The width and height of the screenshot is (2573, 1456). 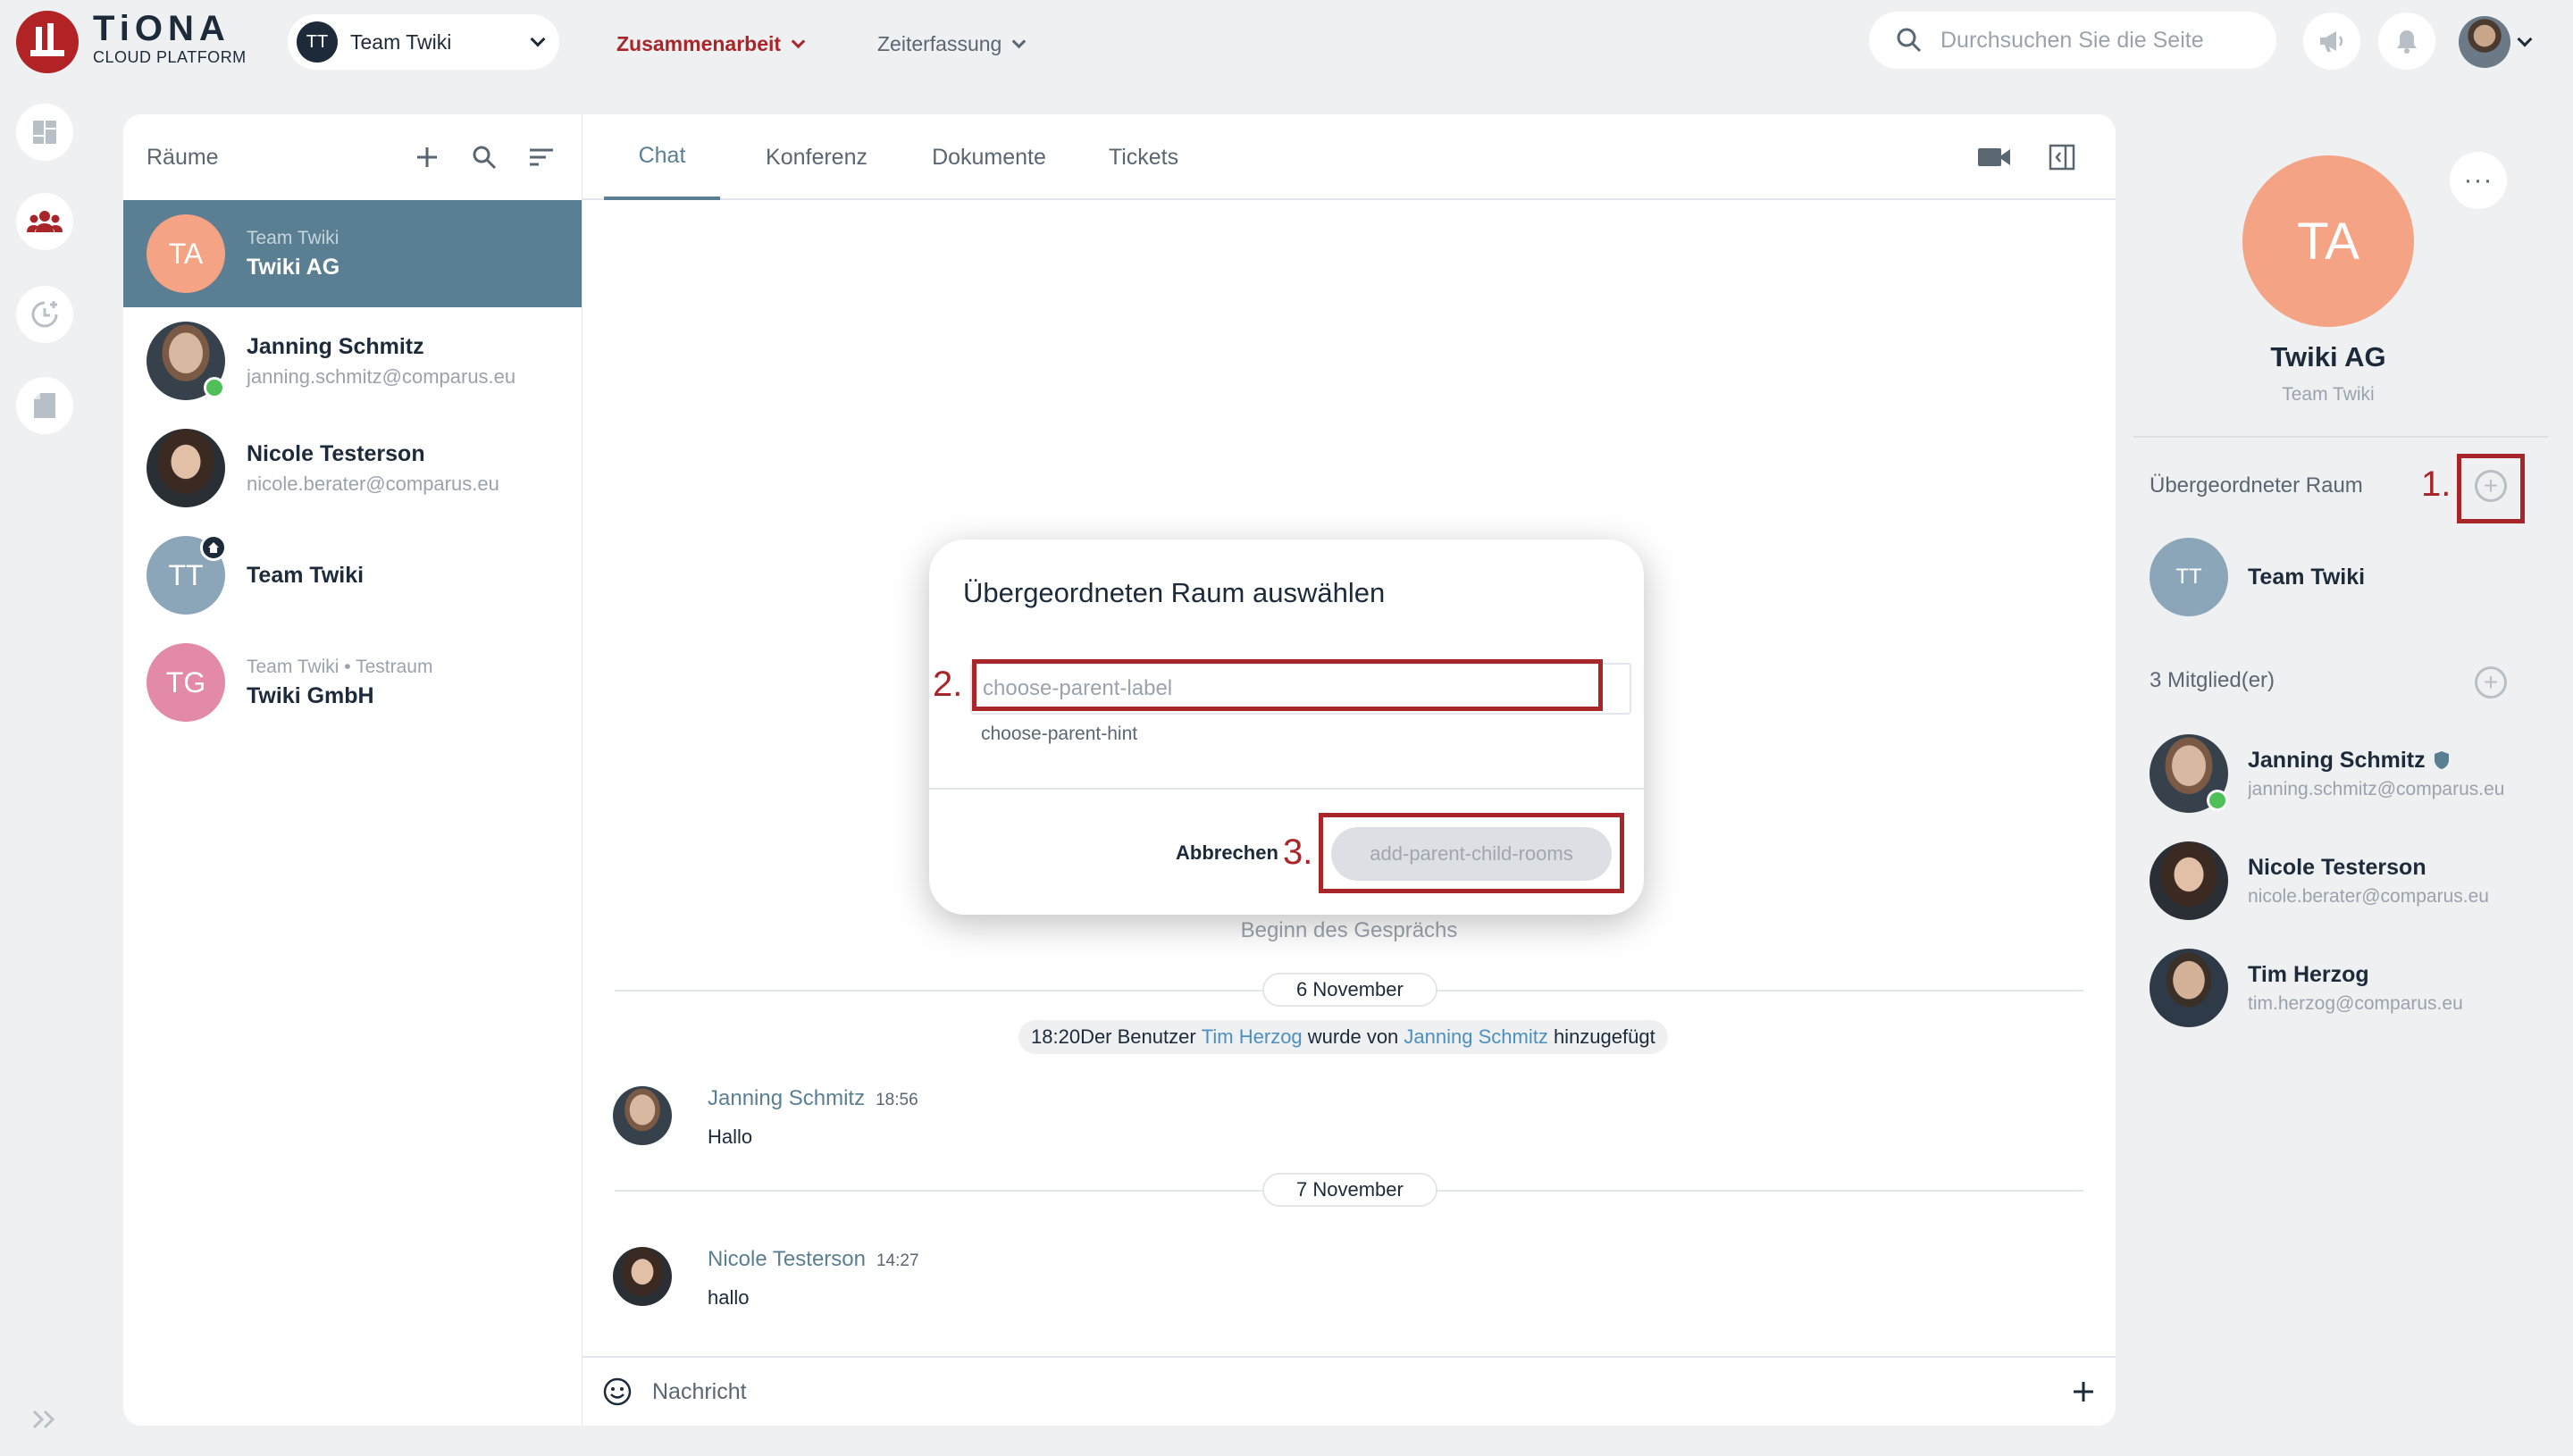 I want to click on search-box, so click(x=2072, y=40).